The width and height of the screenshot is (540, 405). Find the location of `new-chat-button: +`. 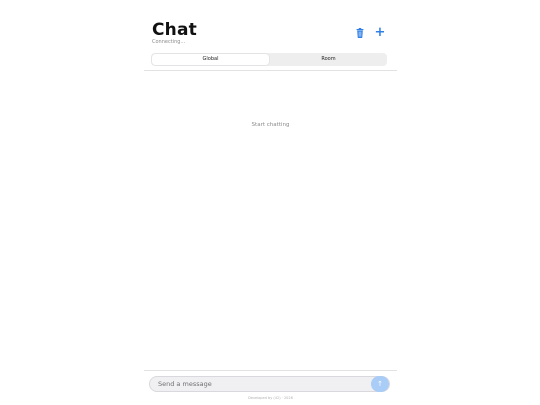

new-chat-button: + is located at coordinates (380, 32).